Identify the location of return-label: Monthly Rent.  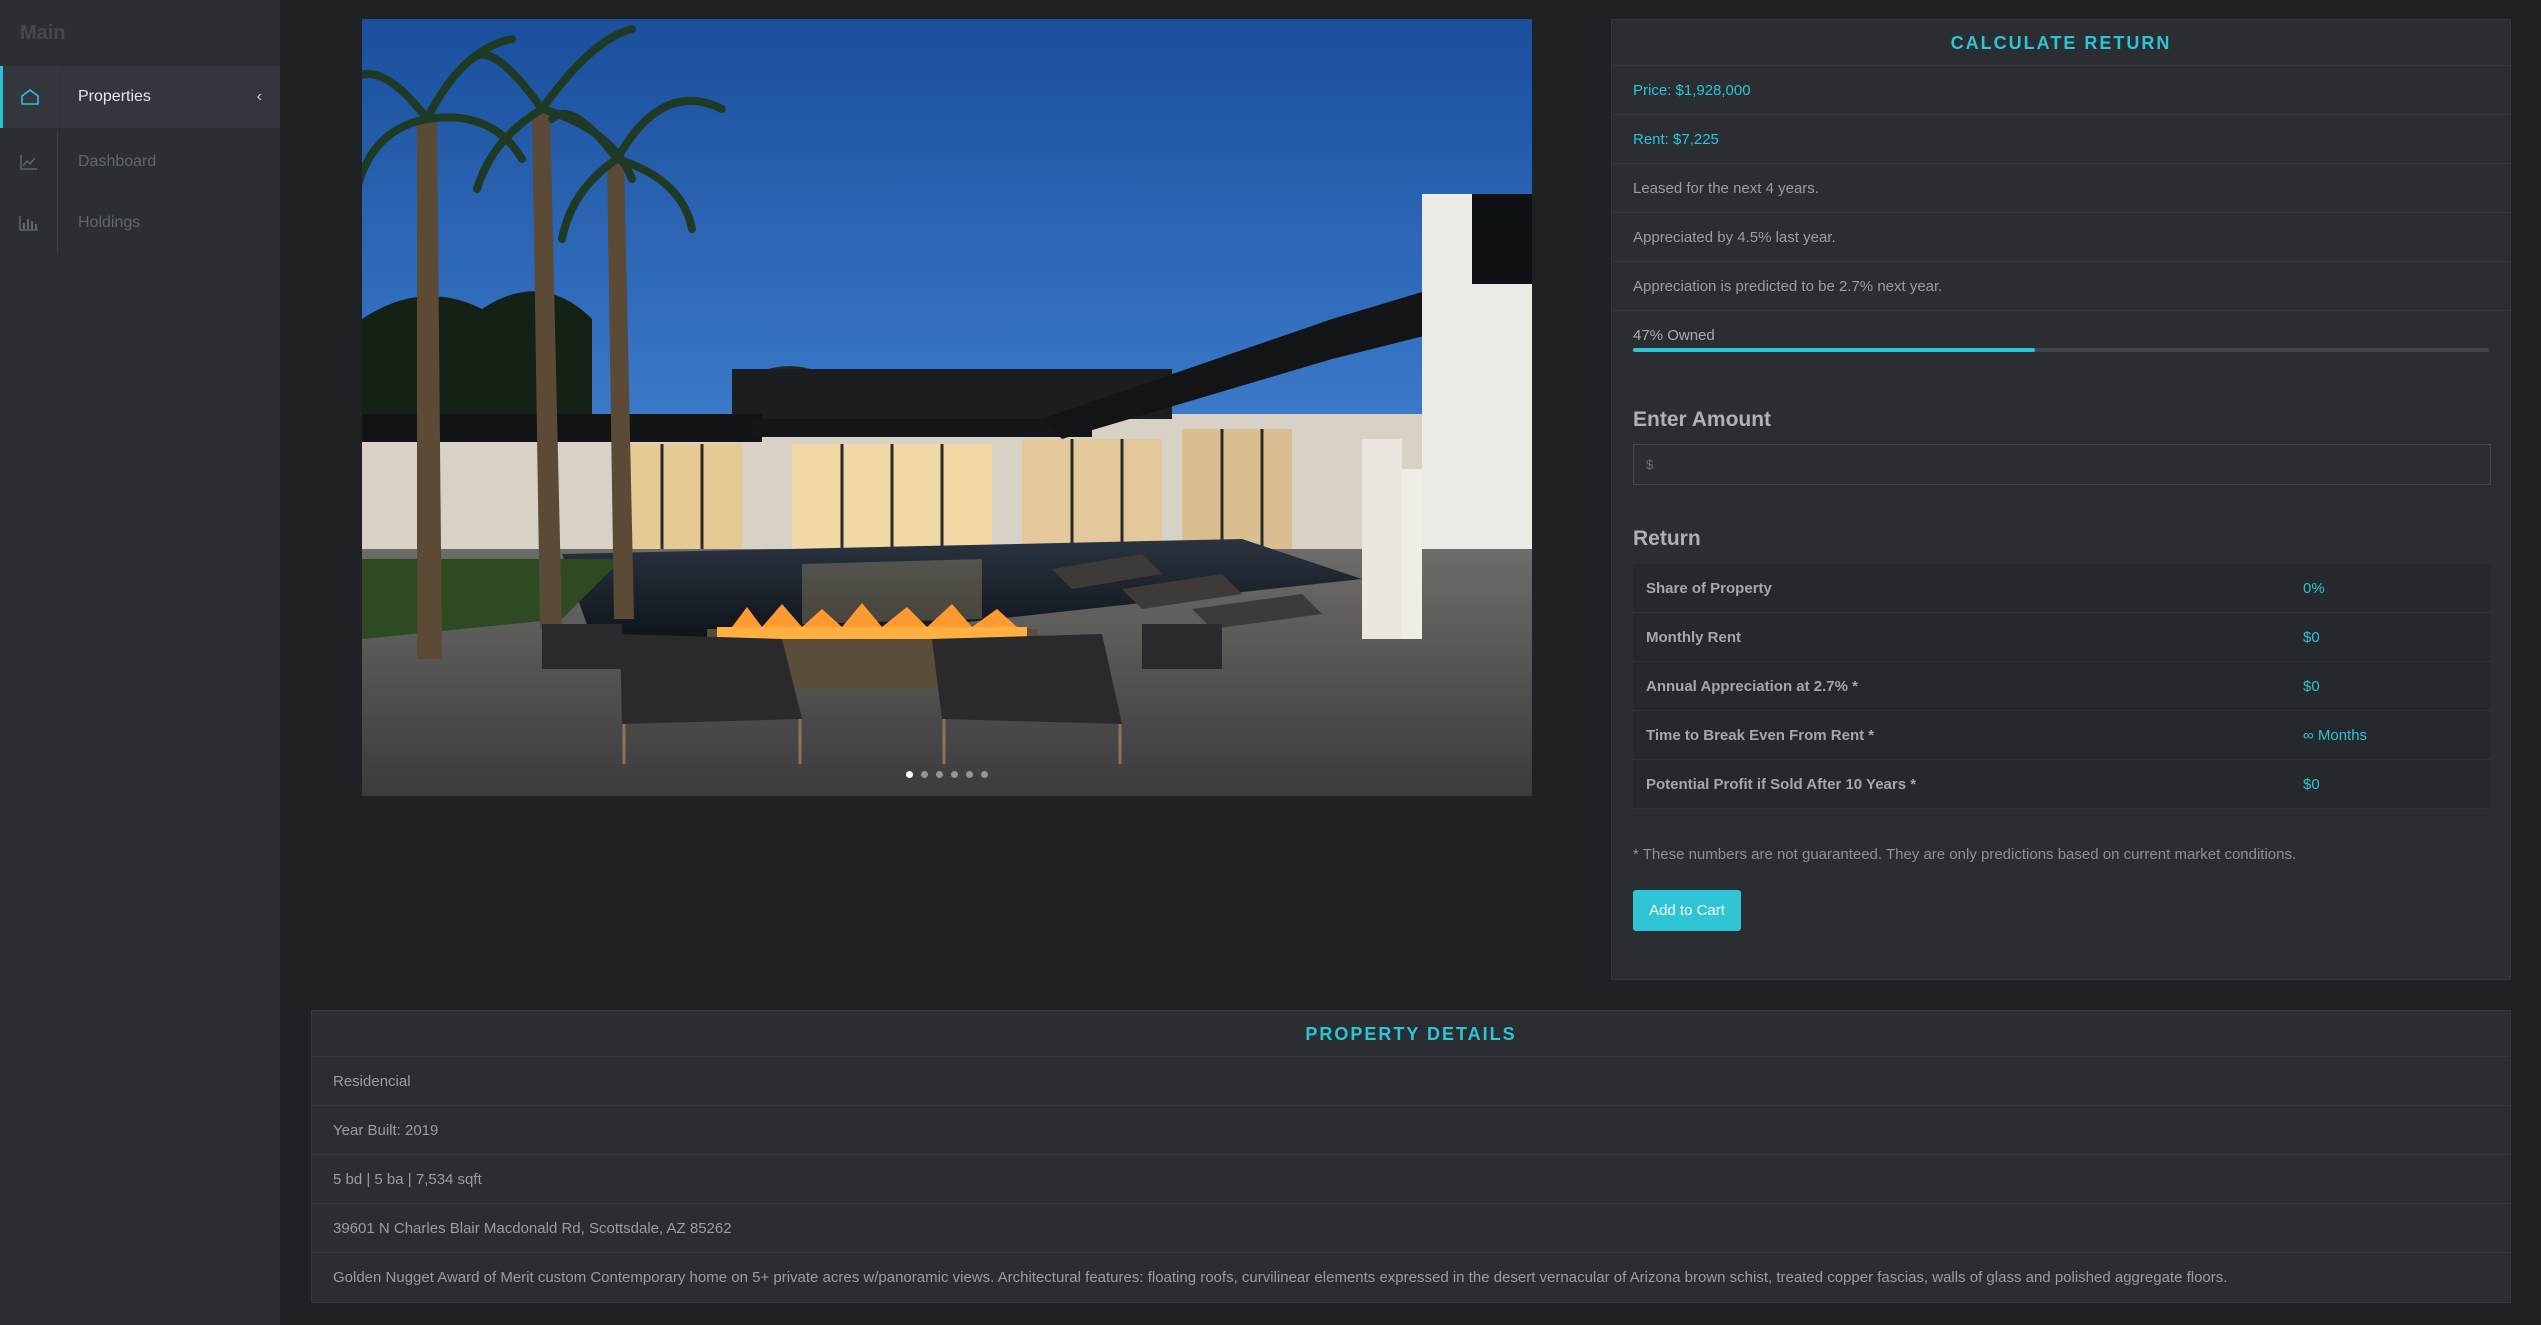
(1693, 637).